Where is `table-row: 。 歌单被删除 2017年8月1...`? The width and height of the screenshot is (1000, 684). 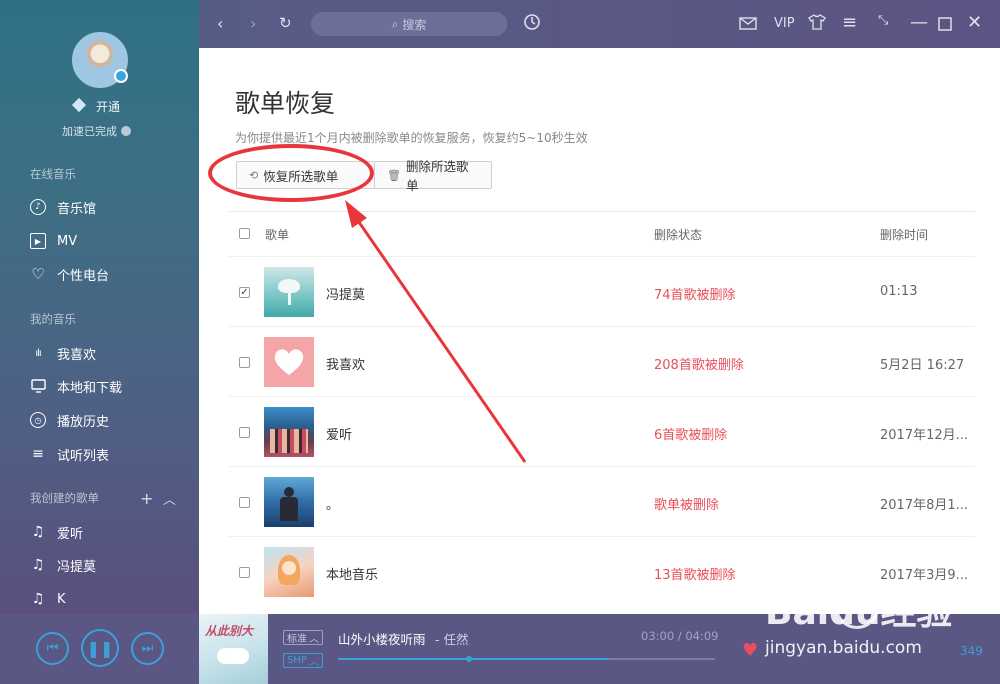
table-row: 。 歌单被删除 2017年8月1... is located at coordinates (602, 501).